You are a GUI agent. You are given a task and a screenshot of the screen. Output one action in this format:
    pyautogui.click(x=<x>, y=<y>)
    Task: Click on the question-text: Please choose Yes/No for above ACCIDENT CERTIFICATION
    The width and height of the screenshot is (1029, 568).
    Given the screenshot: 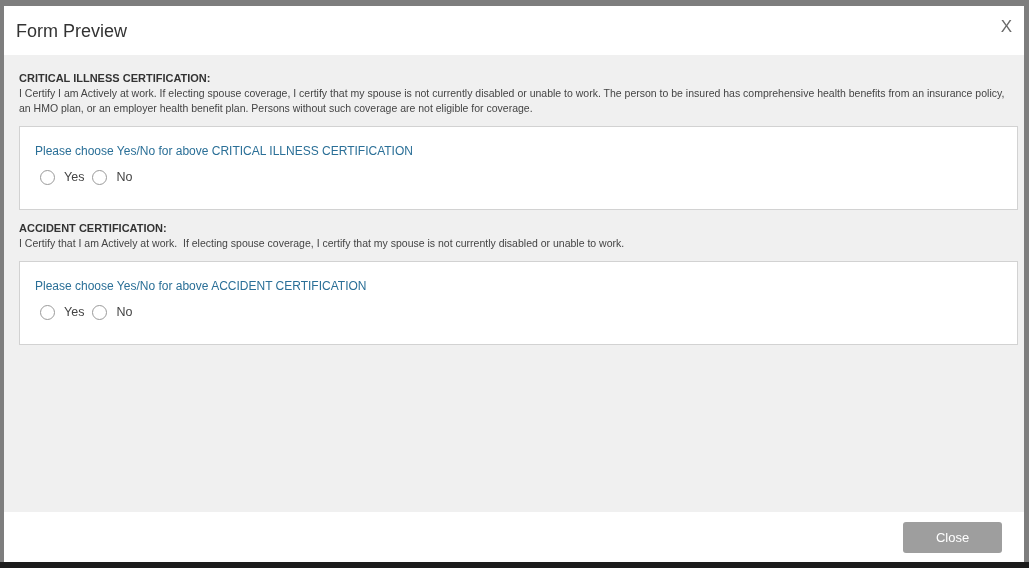 What is the action you would take?
    pyautogui.click(x=201, y=286)
    